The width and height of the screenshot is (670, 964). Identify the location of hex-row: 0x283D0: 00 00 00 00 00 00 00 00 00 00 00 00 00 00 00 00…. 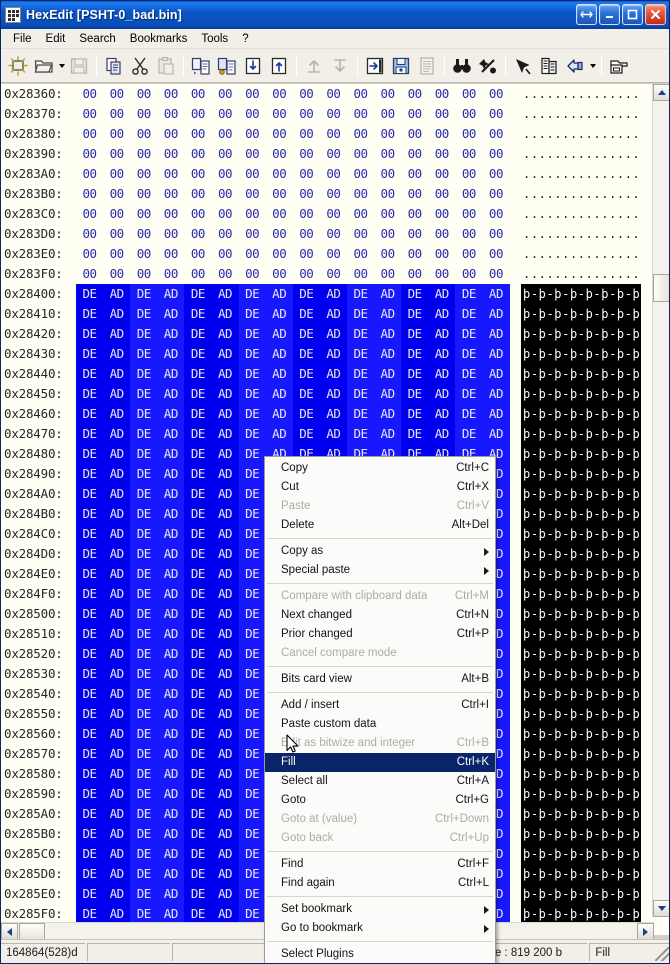
(327, 234).